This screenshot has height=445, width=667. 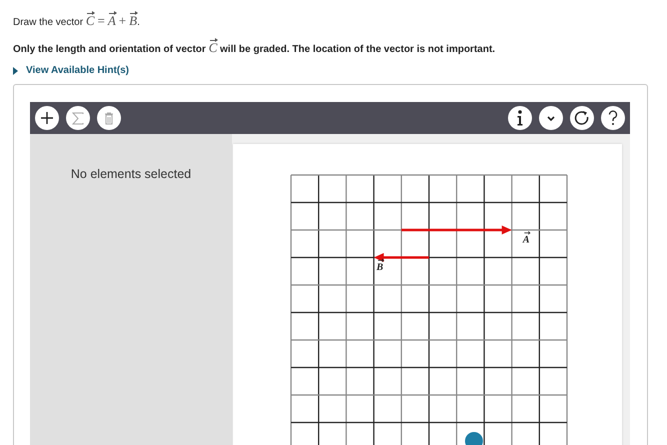 I want to click on no-selection-text: No elements selected, so click(x=131, y=175).